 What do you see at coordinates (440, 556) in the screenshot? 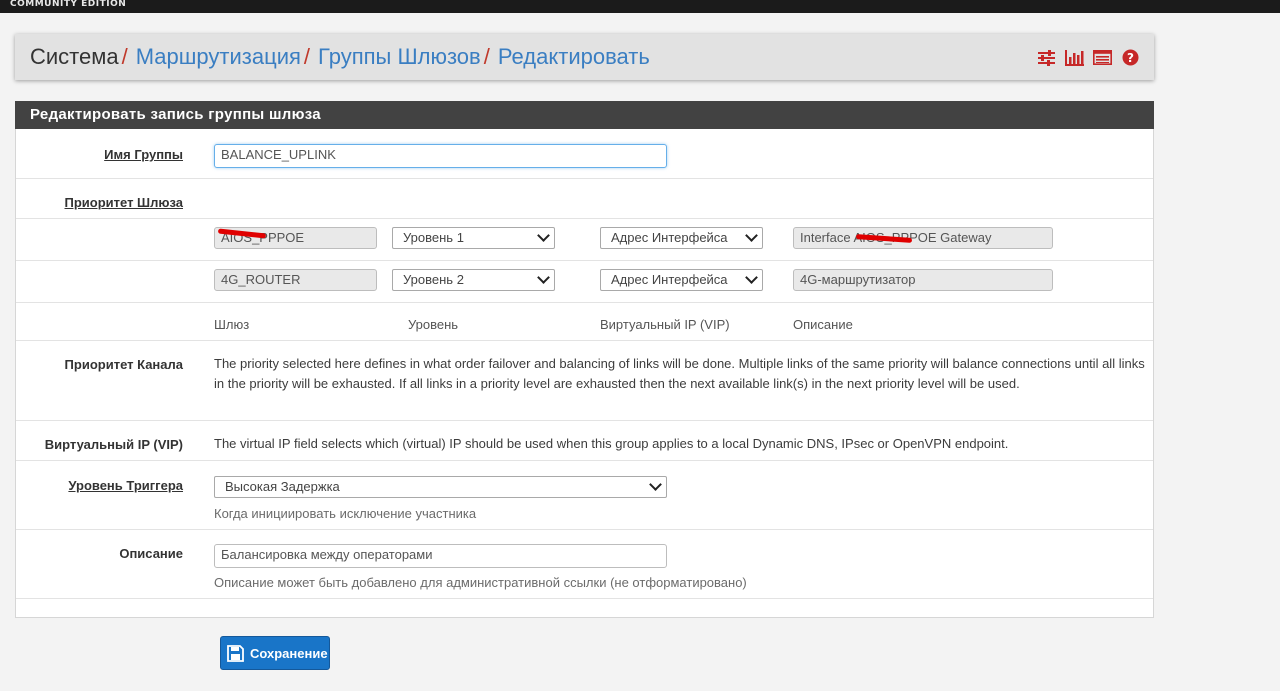
I see `description-input: Балансировка между операторами` at bounding box center [440, 556].